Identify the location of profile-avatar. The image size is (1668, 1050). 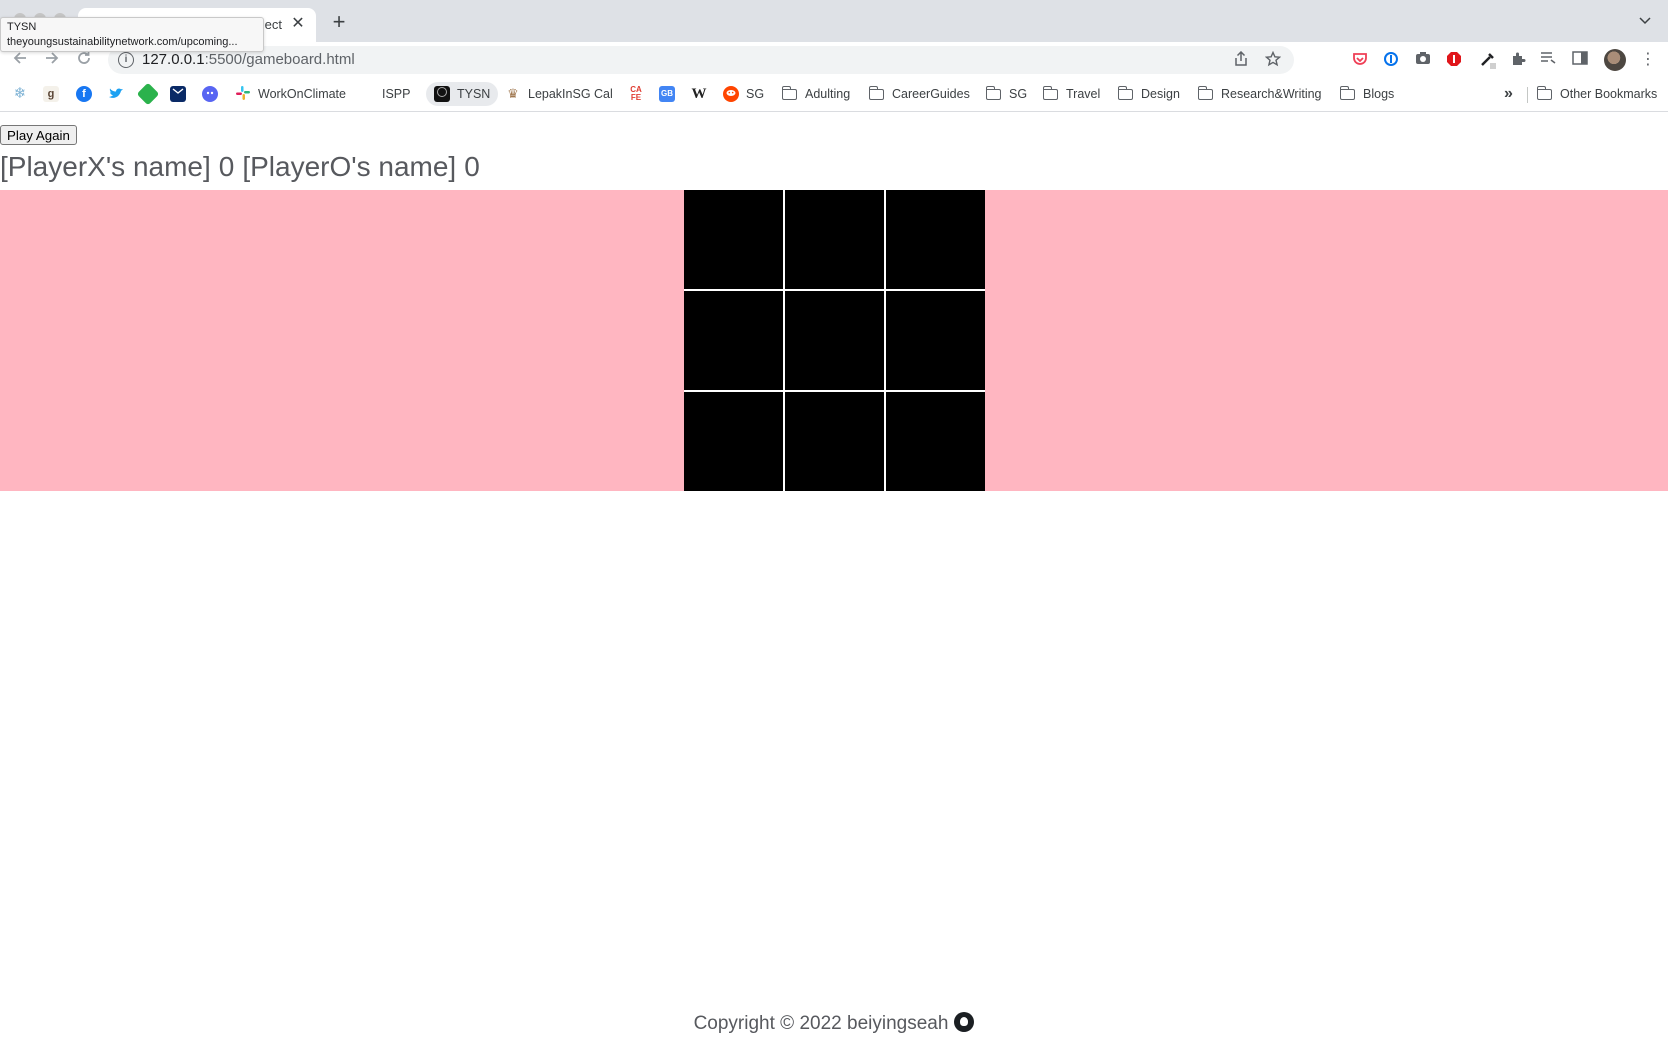
(1615, 60).